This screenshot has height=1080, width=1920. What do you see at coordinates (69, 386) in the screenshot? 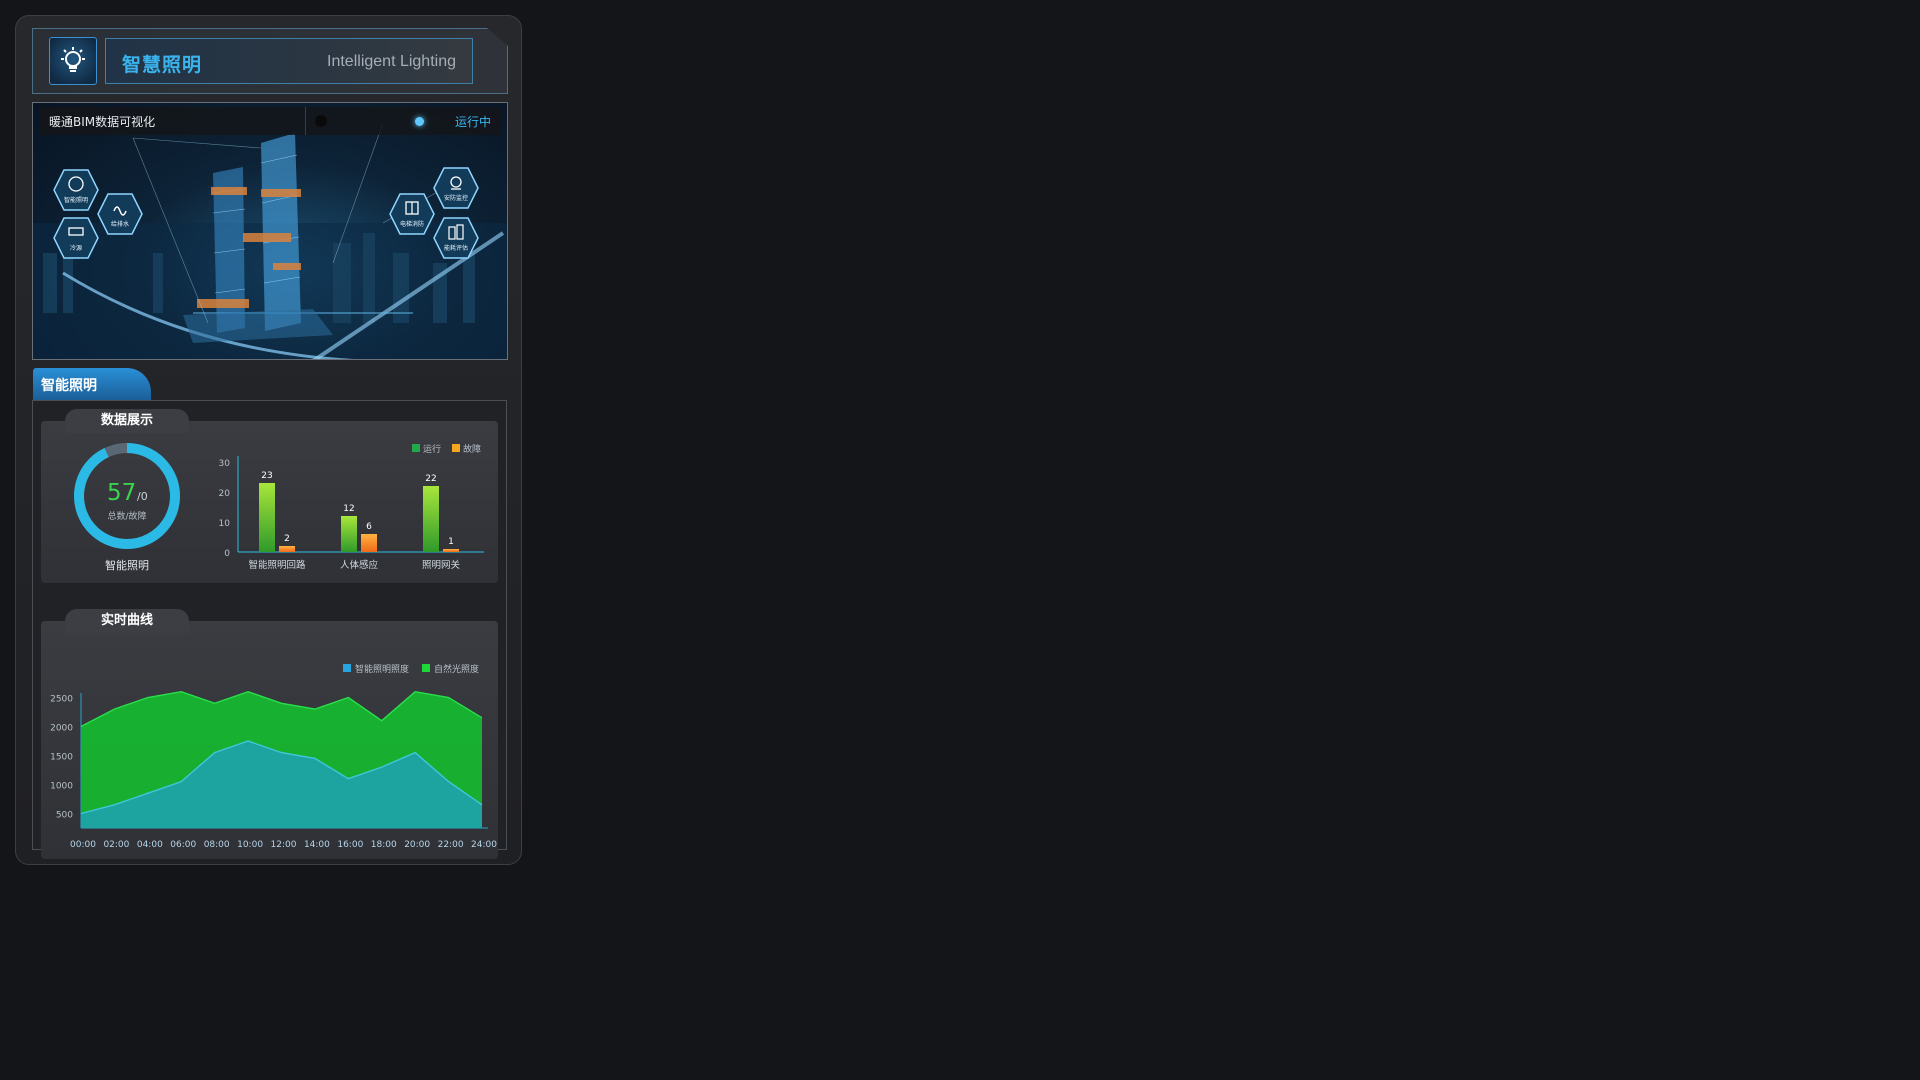
I see `section-title: 智能照明` at bounding box center [69, 386].